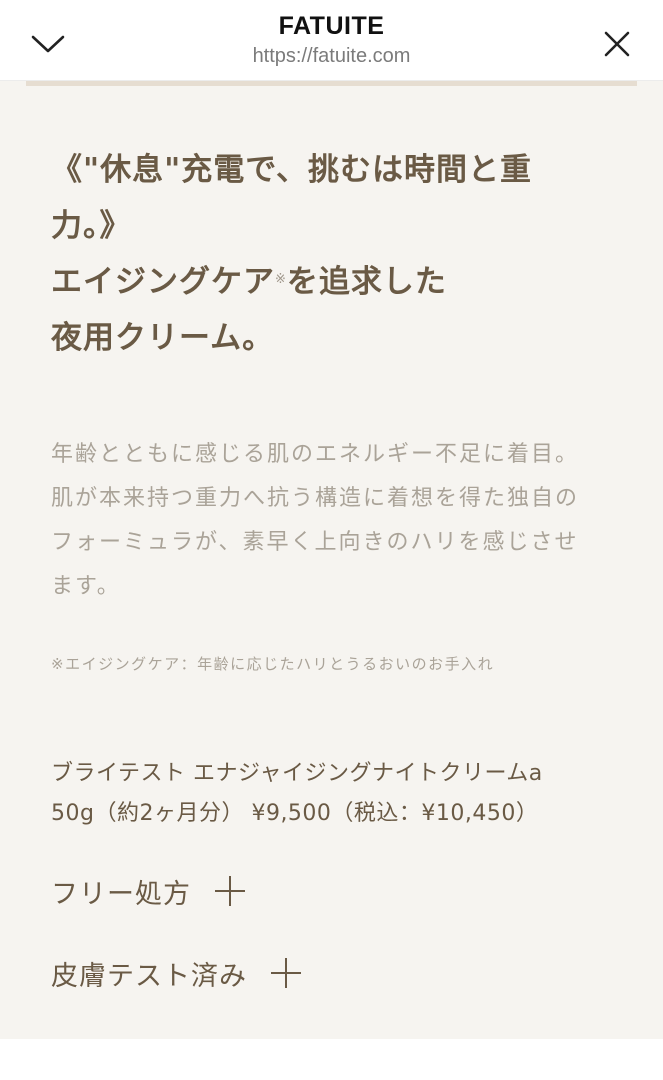 Image resolution: width=663 pixels, height=1080 pixels. I want to click on description-line-3: フォーミュラが、素早く上向きのハリを感じさせ, so click(315, 542).